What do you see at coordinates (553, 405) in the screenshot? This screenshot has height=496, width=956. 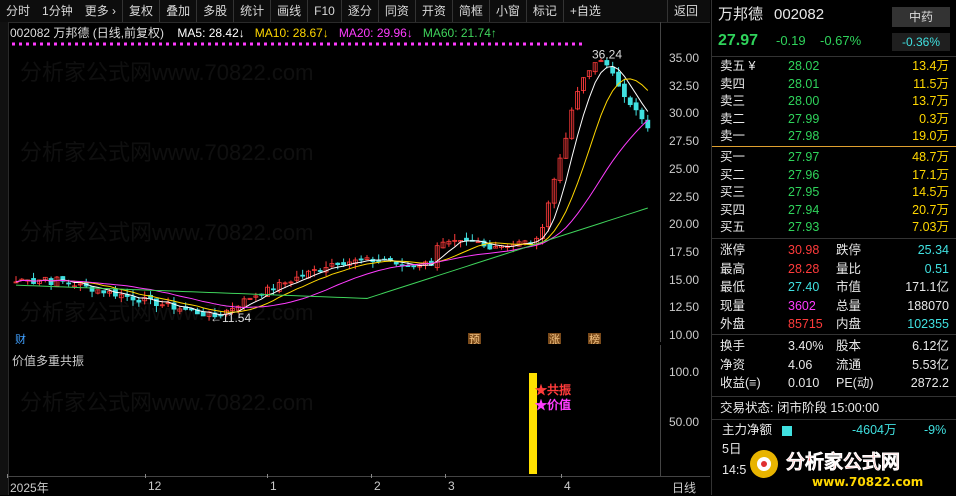 I see `indicator-label-1: ★价值` at bounding box center [553, 405].